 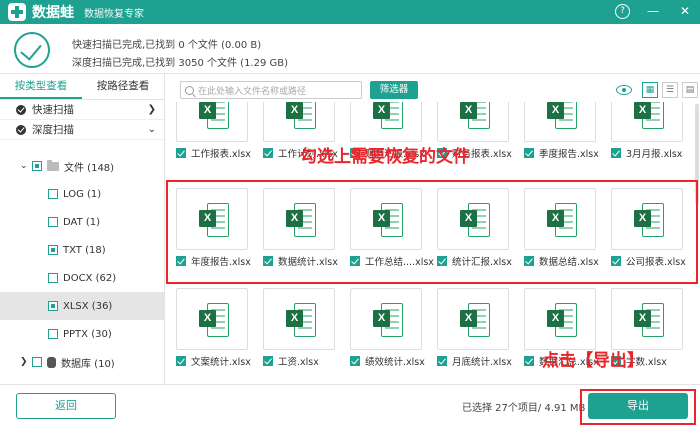 What do you see at coordinates (167, 45) in the screenshot?
I see `quick-scan-status: 快速扫描已完成,已找到 0 个文件 (0.00 B)` at bounding box center [167, 45].